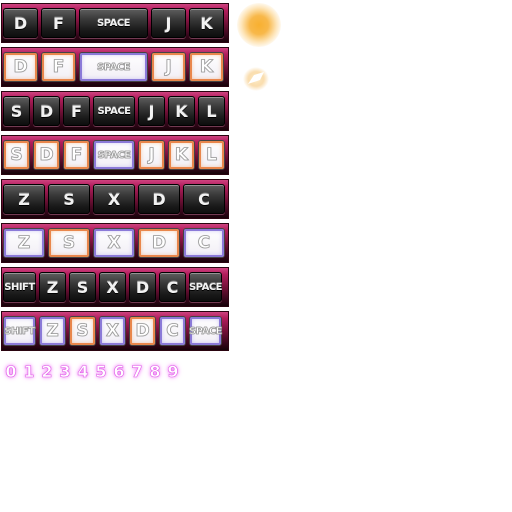 This screenshot has width=512, height=512. What do you see at coordinates (92, 372) in the screenshot?
I see `digit-row: 0123456789` at bounding box center [92, 372].